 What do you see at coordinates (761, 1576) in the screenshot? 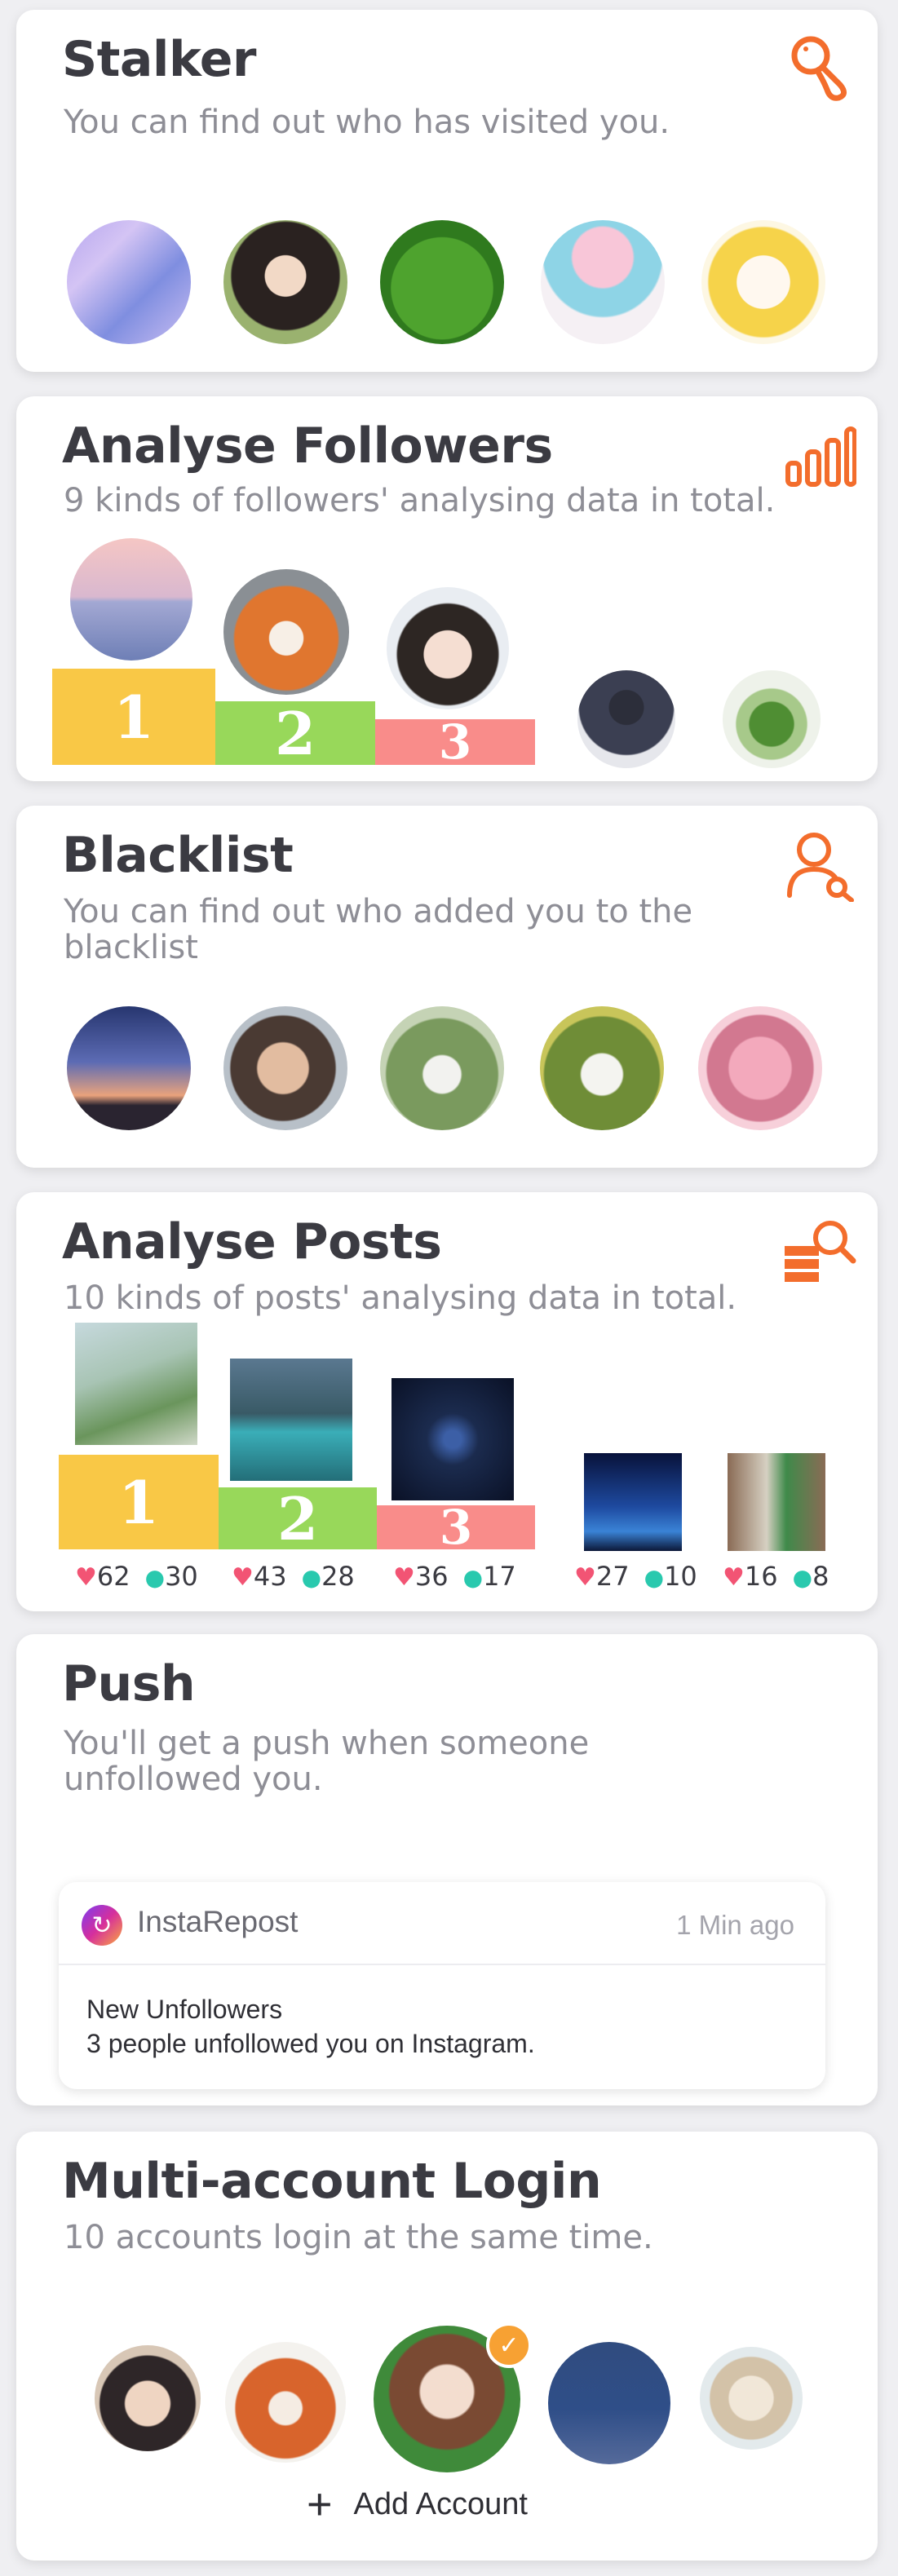
I see `likes-count: 16` at bounding box center [761, 1576].